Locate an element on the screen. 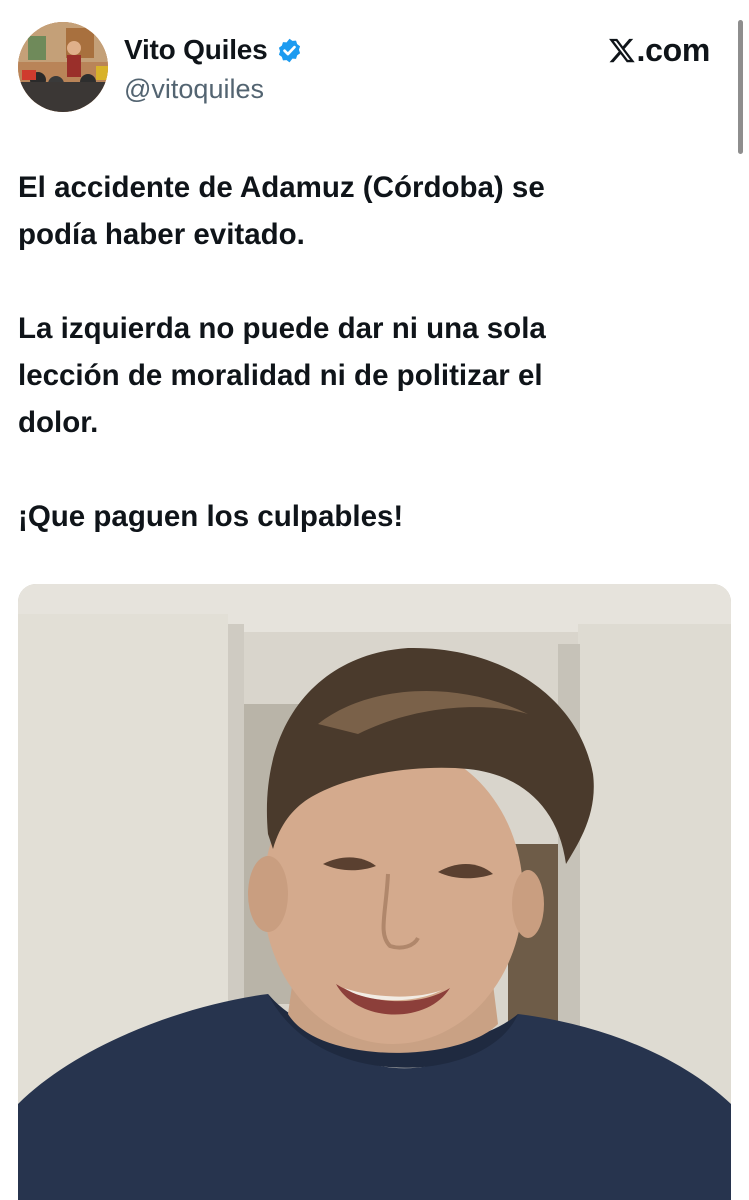  avatar-photo is located at coordinates (63, 67).